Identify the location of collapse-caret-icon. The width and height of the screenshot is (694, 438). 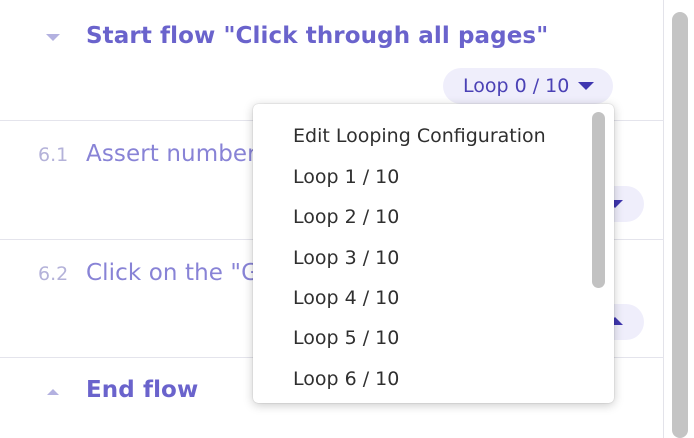
(53, 37).